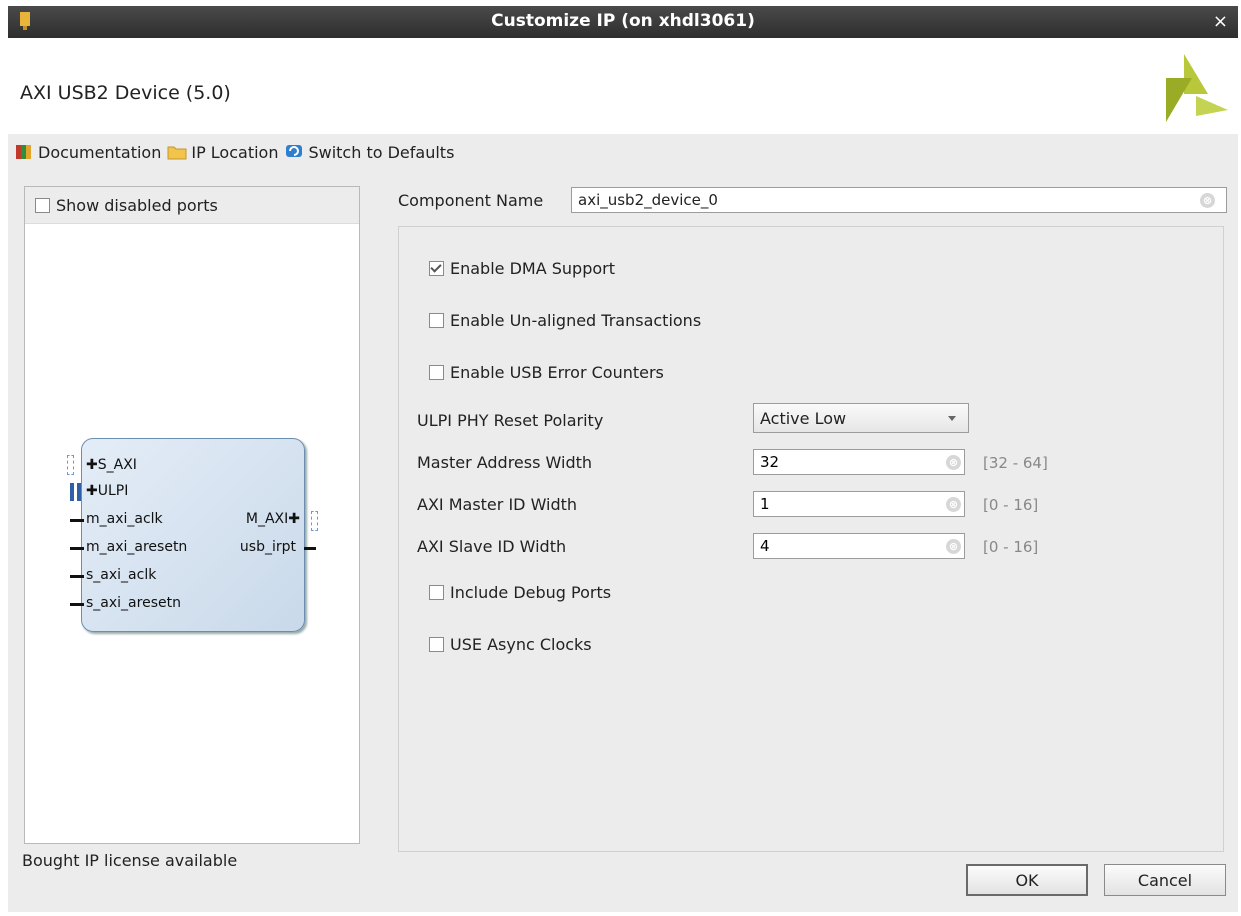 Image resolution: width=1241 pixels, height=916 pixels. I want to click on master-id-width-range: [0 - 16], so click(1011, 505).